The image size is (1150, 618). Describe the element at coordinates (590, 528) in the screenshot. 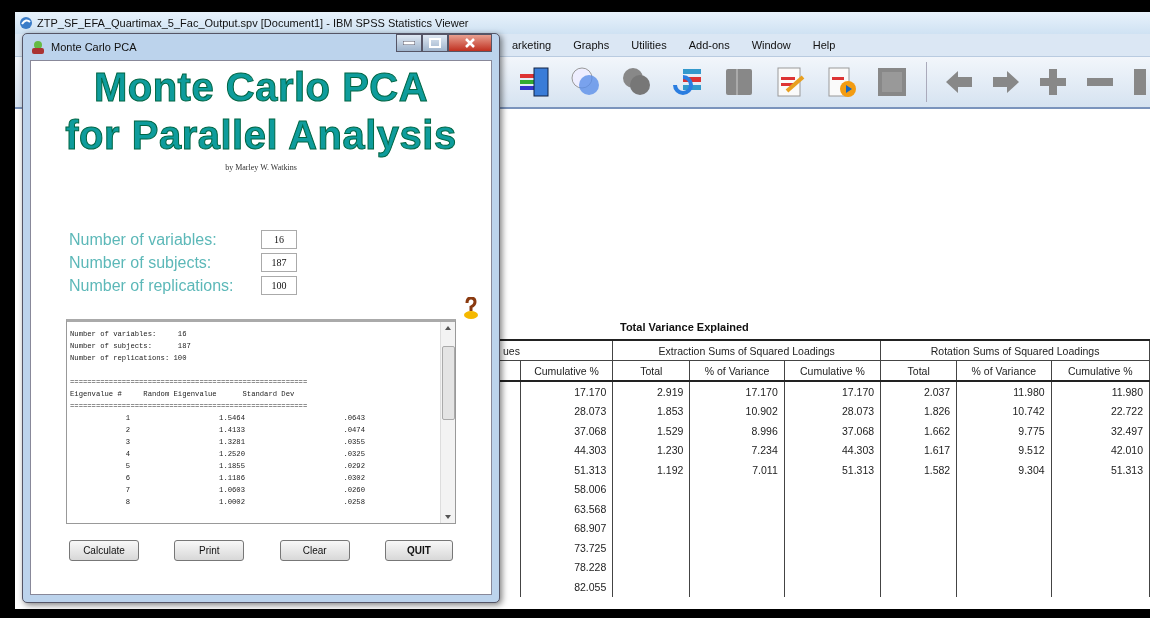

I see `table-cell: 68.907` at that location.